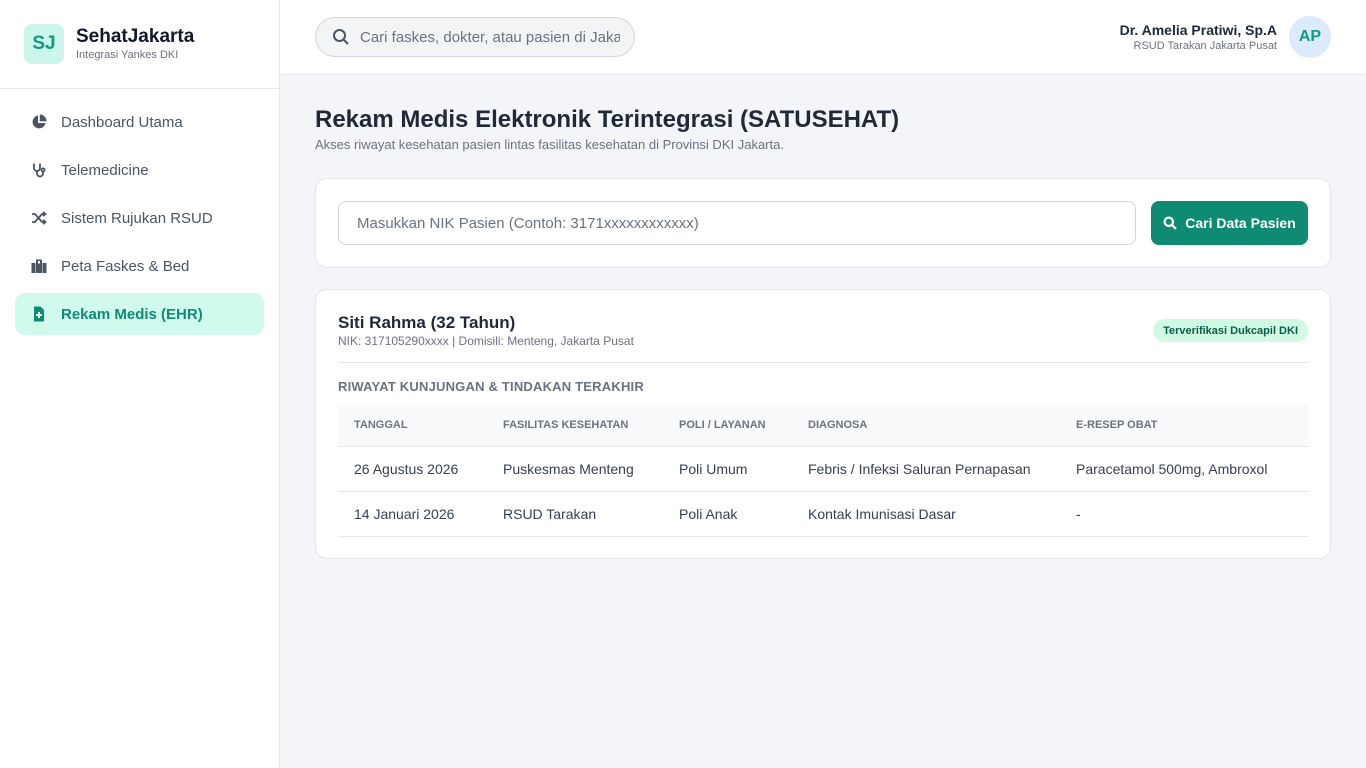 The width and height of the screenshot is (1366, 768). Describe the element at coordinates (1184, 426) in the screenshot. I see `column-header: E-RESEP OBAT` at that location.